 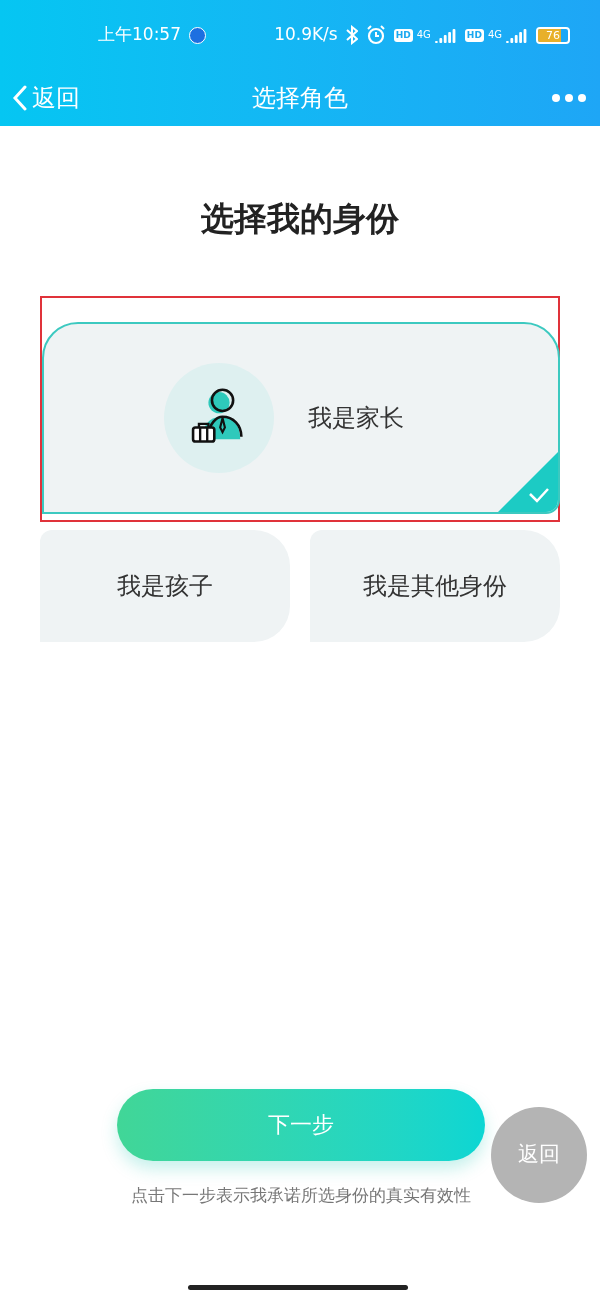 What do you see at coordinates (139, 35) in the screenshot?
I see `status-time: 上午10:57` at bounding box center [139, 35].